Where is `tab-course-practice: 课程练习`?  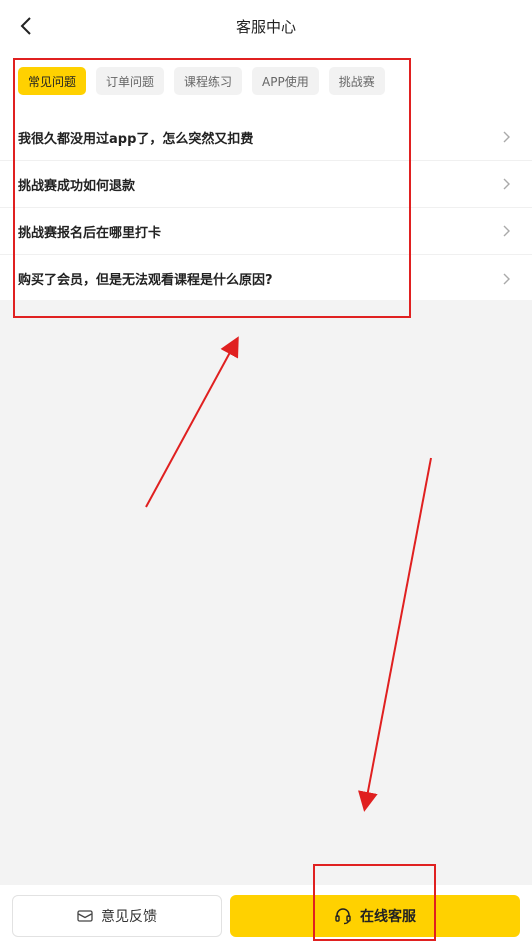
tab-course-practice: 课程练习 is located at coordinates (208, 81).